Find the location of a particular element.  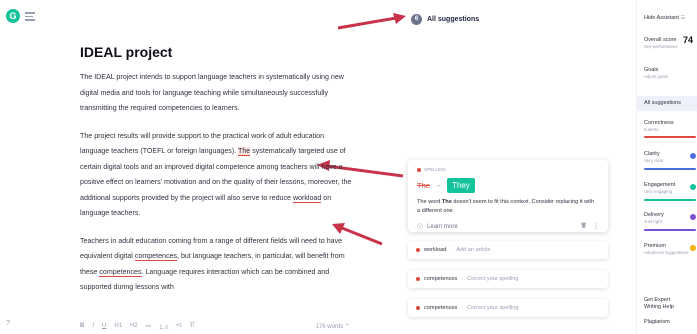

delivery-check-icon is located at coordinates (693, 217).